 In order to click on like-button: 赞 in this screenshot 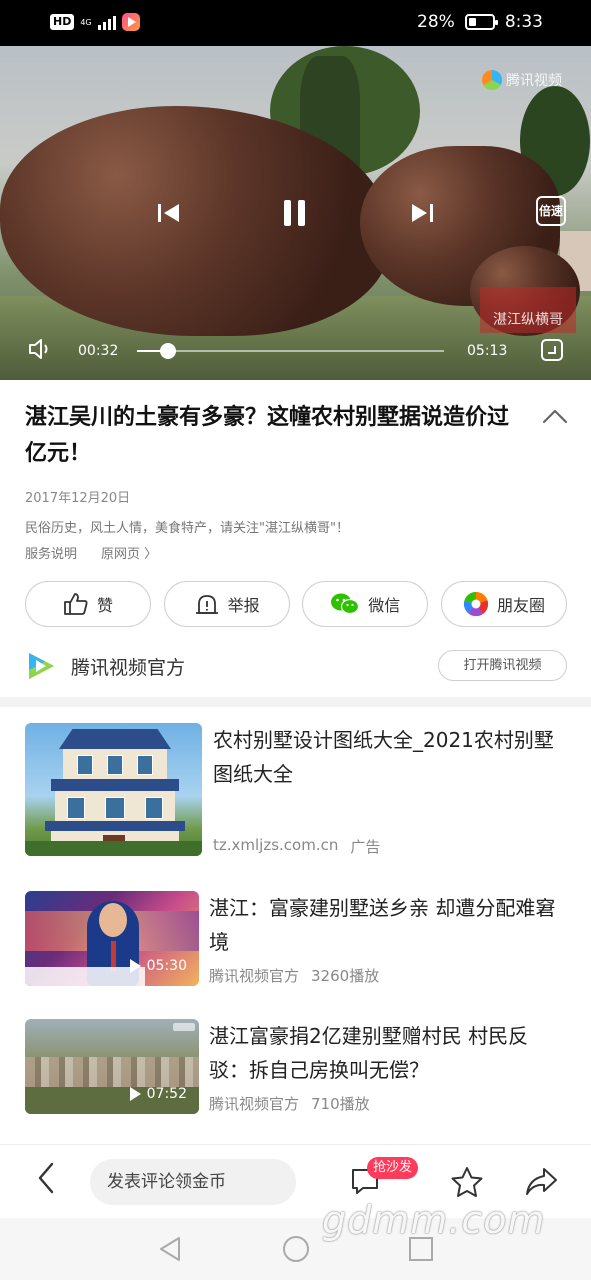, I will do `click(88, 604)`.